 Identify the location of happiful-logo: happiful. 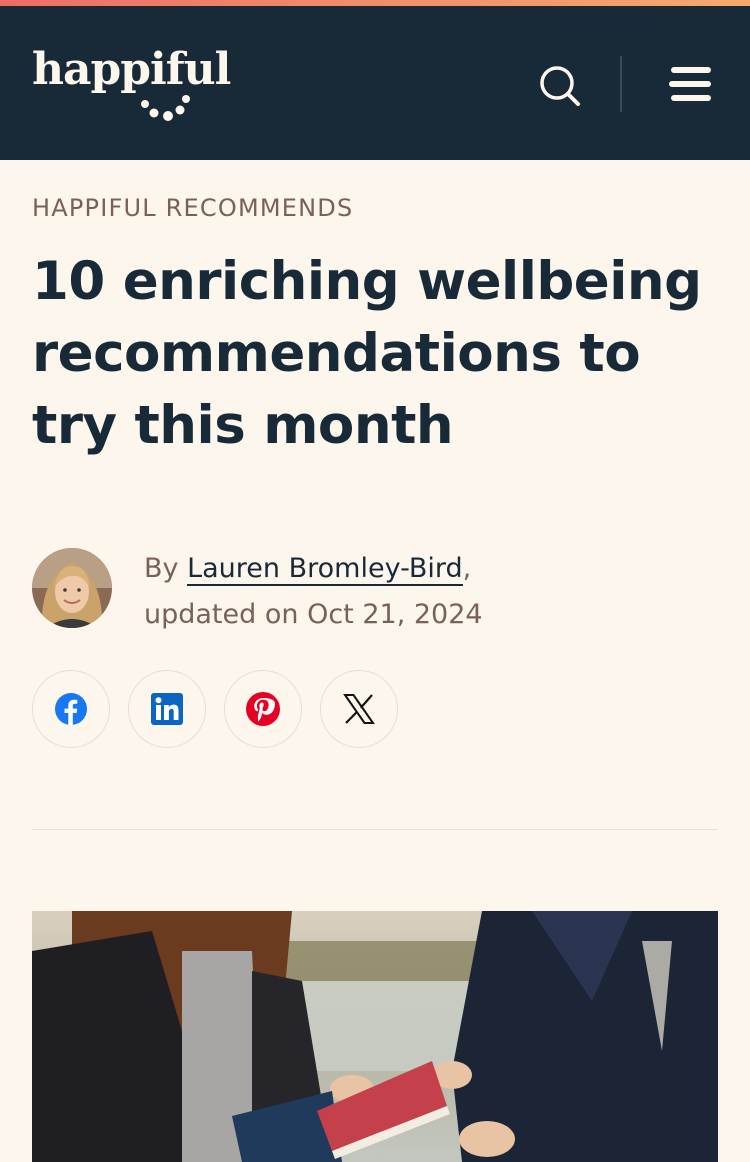
(132, 85).